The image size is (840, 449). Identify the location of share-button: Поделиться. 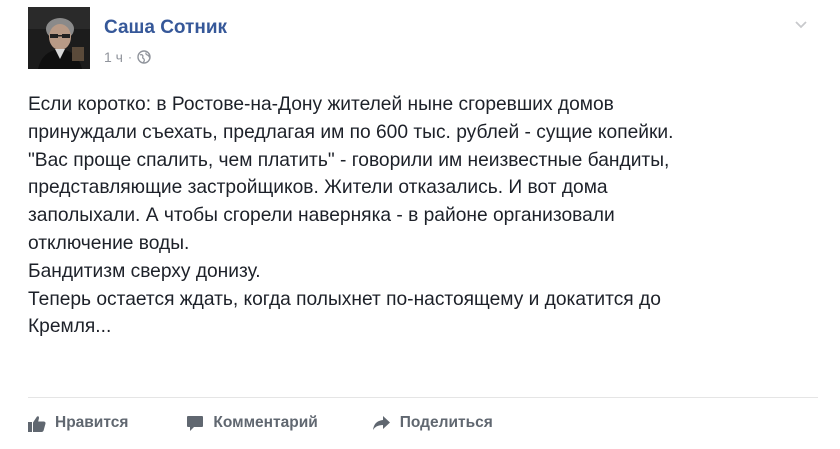
(432, 423).